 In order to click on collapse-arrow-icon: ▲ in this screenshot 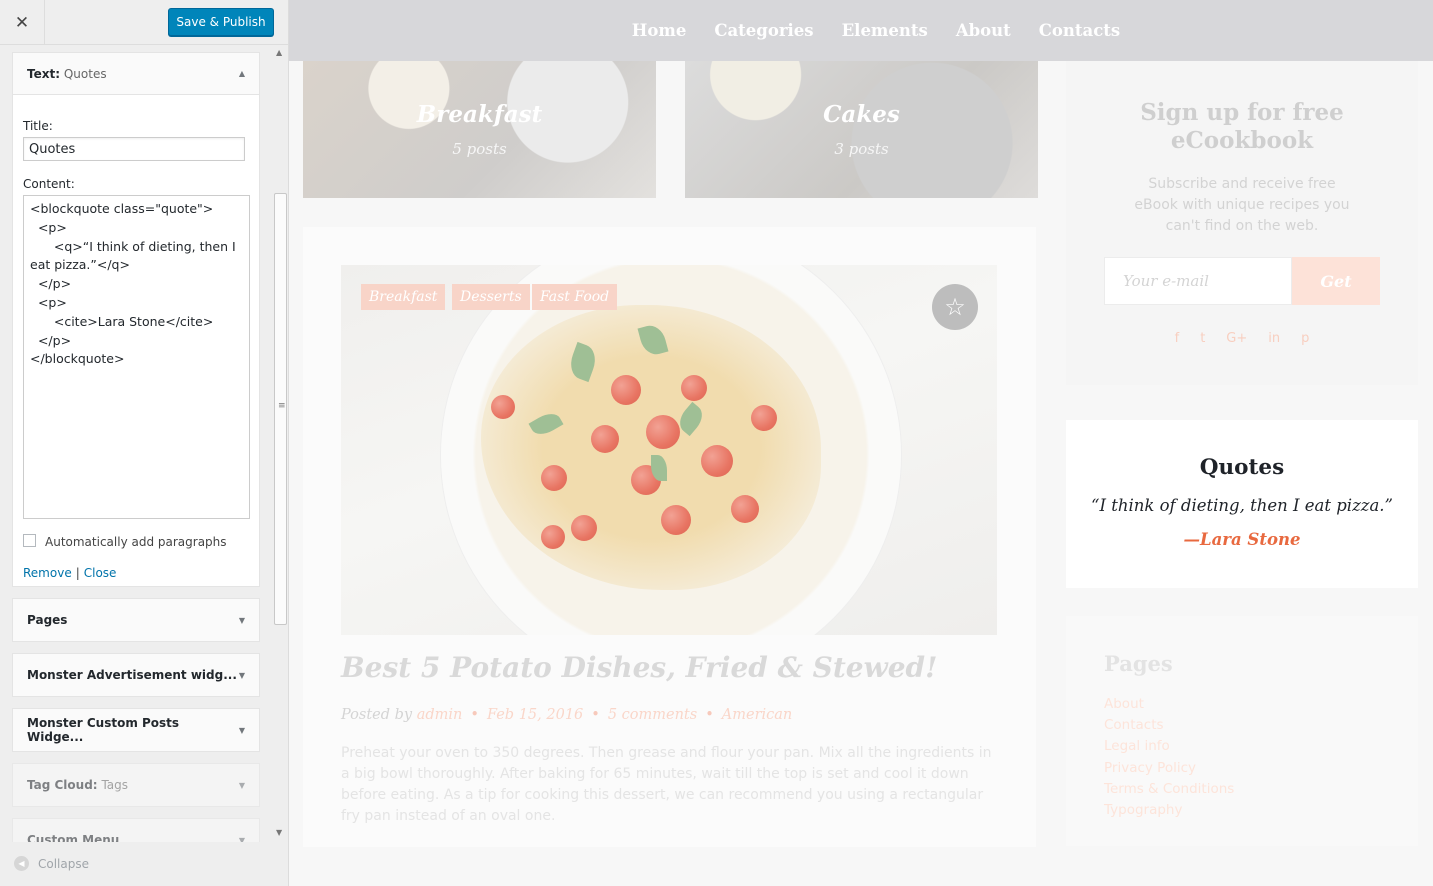, I will do `click(242, 73)`.